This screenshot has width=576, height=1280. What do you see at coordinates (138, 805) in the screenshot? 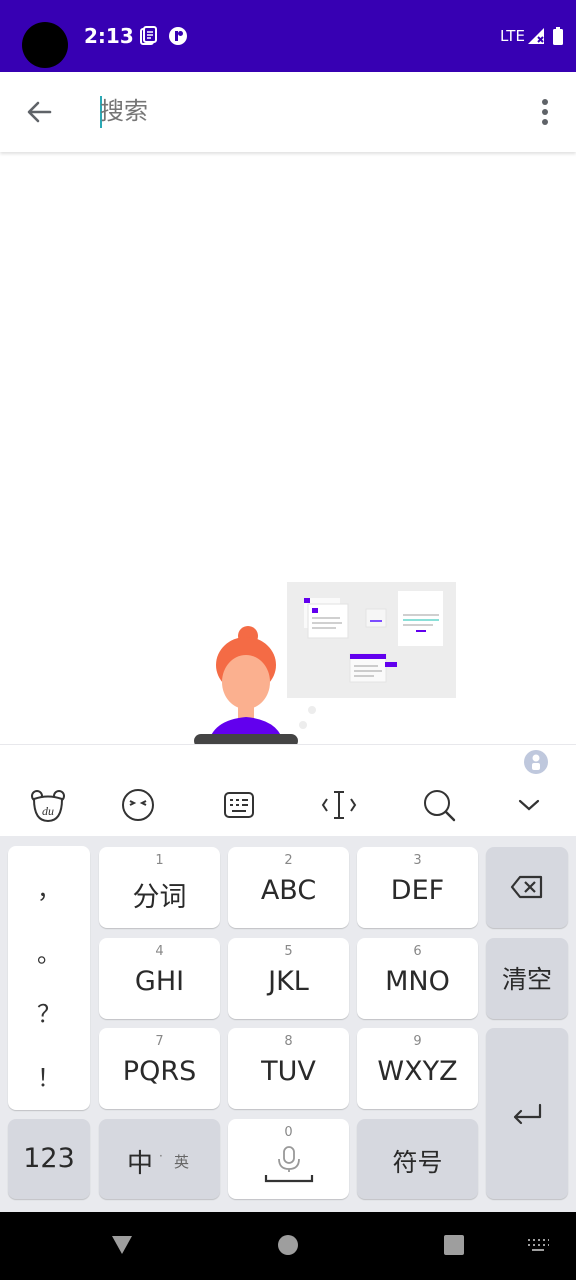
I see `emoji-icon` at bounding box center [138, 805].